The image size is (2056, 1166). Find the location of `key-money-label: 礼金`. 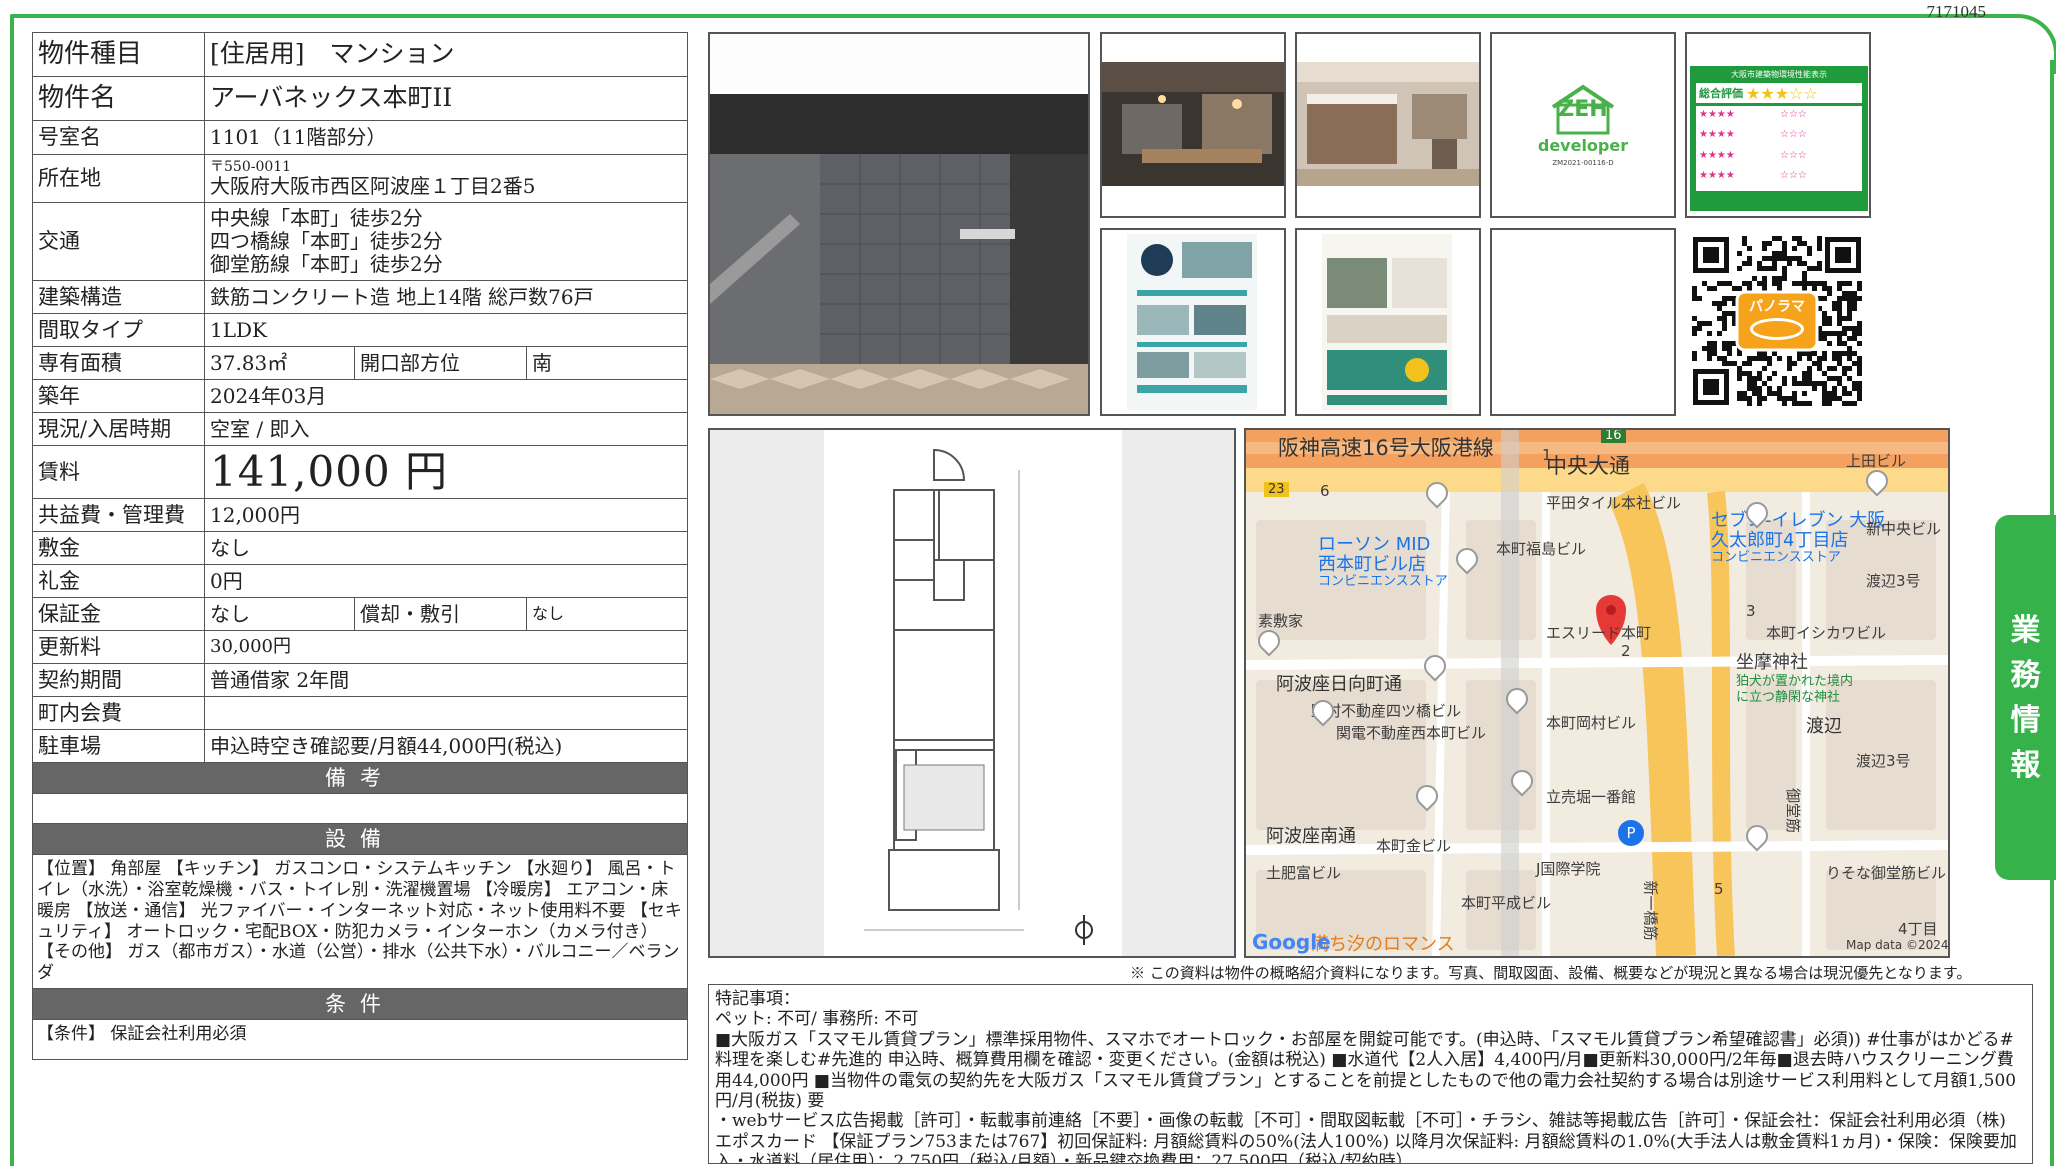

key-money-label: 礼金 is located at coordinates (118, 581).